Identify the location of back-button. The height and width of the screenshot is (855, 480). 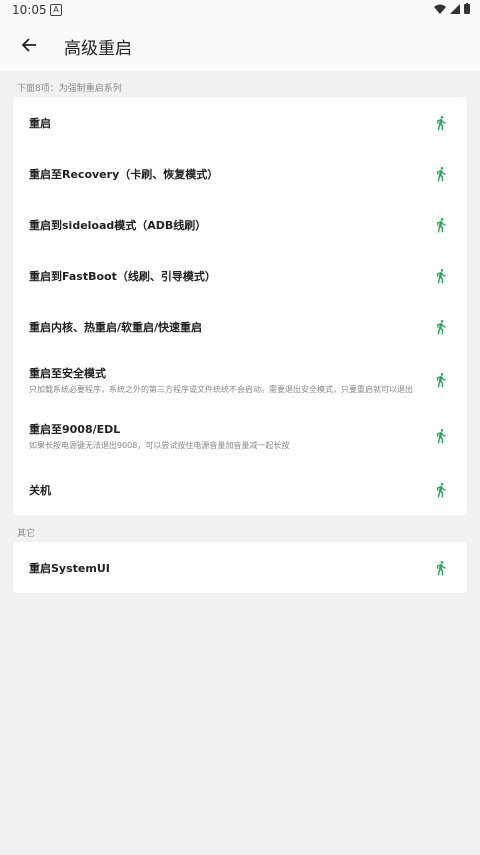
(29, 45).